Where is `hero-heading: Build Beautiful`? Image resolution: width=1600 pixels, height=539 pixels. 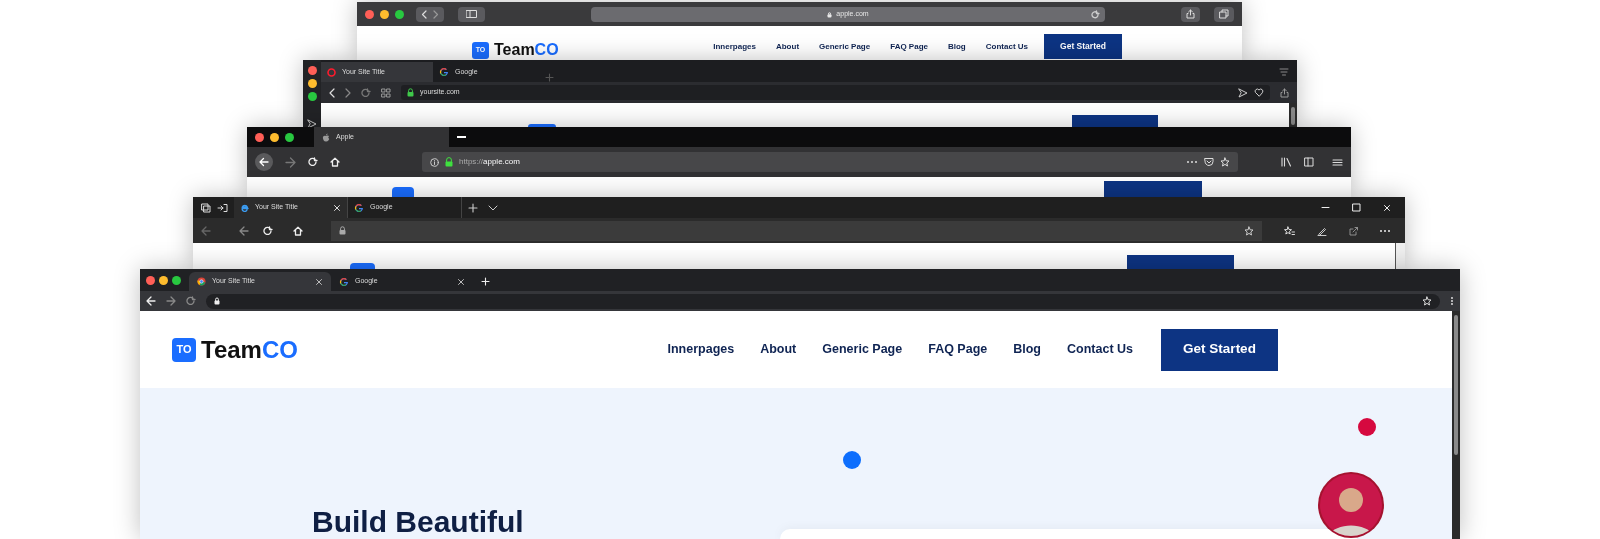 hero-heading: Build Beautiful is located at coordinates (418, 522).